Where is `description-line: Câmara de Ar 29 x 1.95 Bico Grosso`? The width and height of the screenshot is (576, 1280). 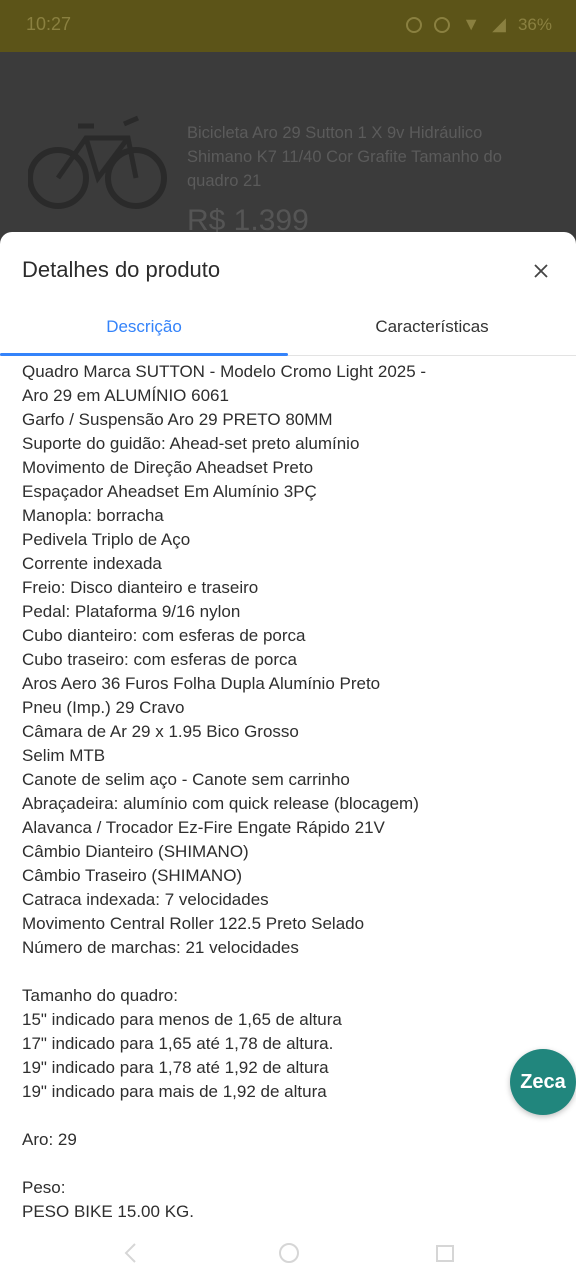
description-line: Câmara de Ar 29 x 1.95 Bico Grosso is located at coordinates (160, 731).